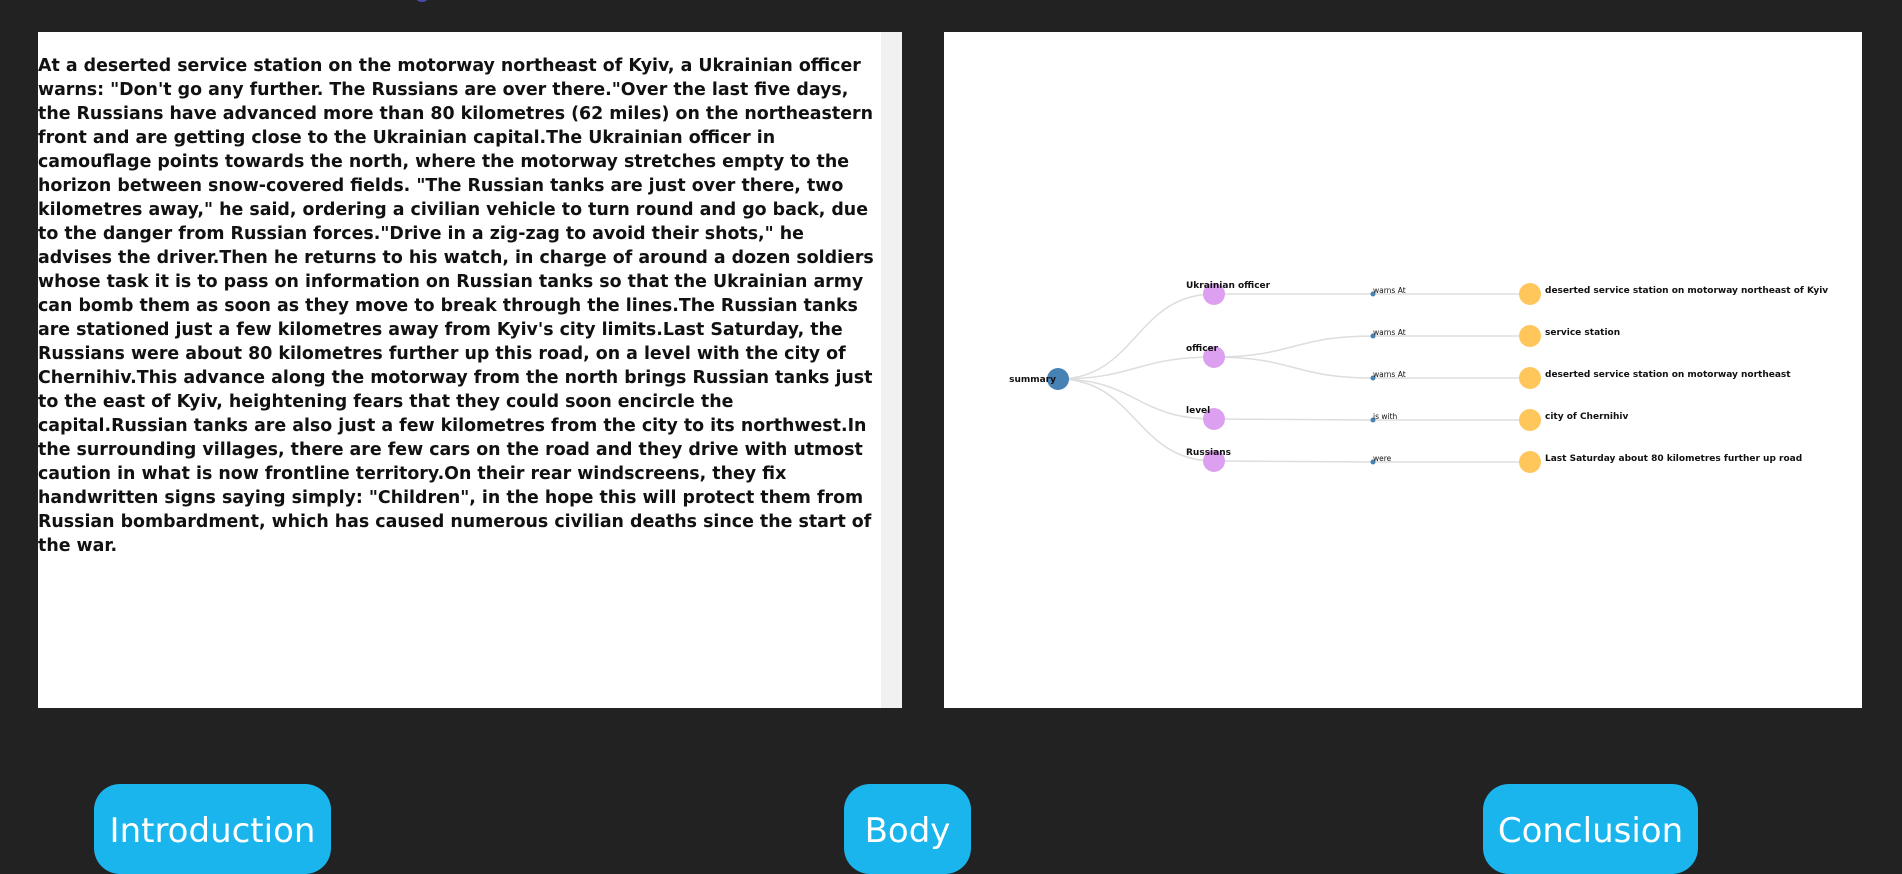 The image size is (1902, 874). What do you see at coordinates (1586, 417) in the screenshot?
I see `node-object-label: city of Chernihiv` at bounding box center [1586, 417].